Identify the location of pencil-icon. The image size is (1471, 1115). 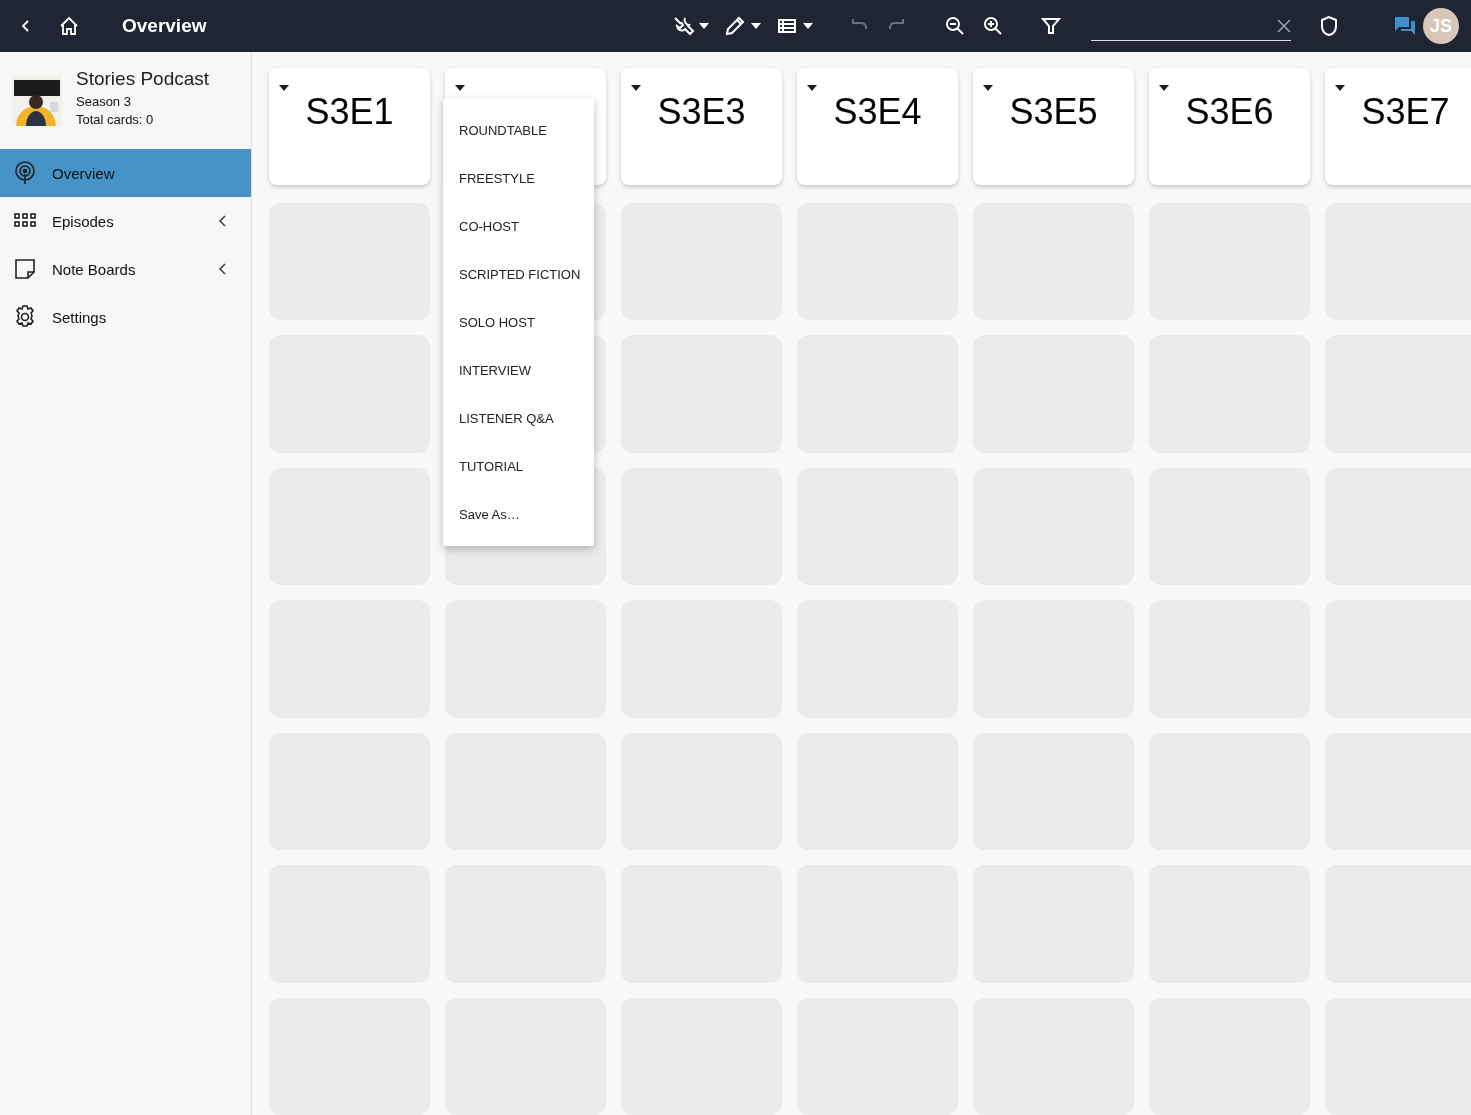
(735, 26).